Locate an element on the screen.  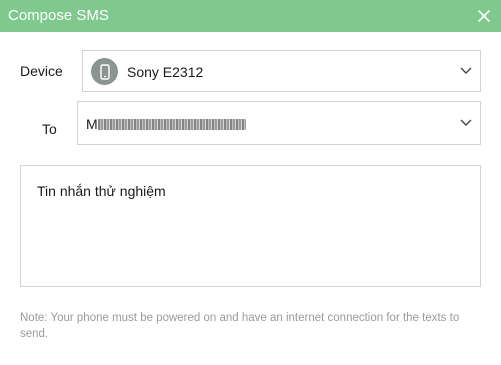
close-icon is located at coordinates (484, 16).